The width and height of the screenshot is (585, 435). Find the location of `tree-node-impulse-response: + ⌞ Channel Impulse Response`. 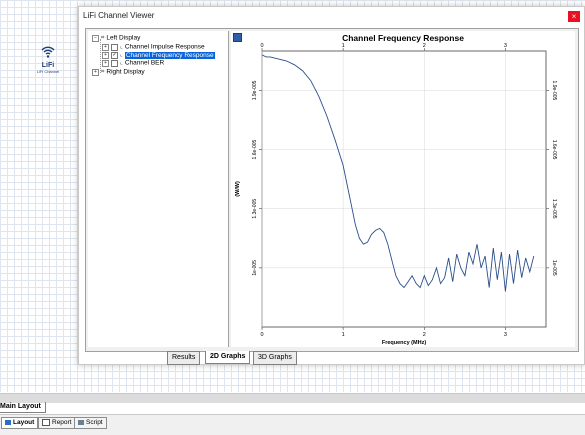

tree-node-impulse-response: + ⌞ Channel Impulse Response is located at coordinates (153, 47).